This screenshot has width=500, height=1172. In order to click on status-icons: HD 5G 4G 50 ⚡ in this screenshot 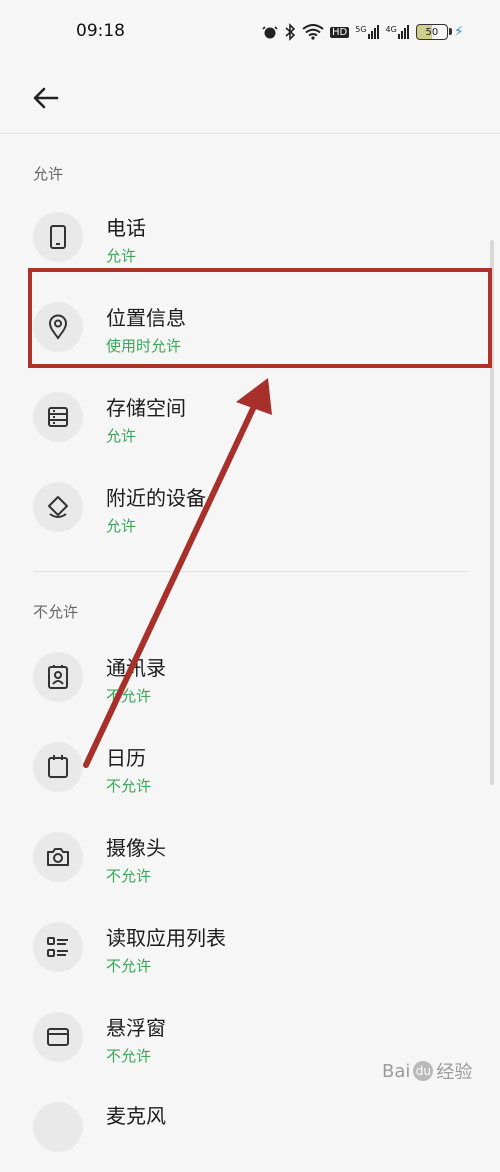, I will do `click(363, 32)`.